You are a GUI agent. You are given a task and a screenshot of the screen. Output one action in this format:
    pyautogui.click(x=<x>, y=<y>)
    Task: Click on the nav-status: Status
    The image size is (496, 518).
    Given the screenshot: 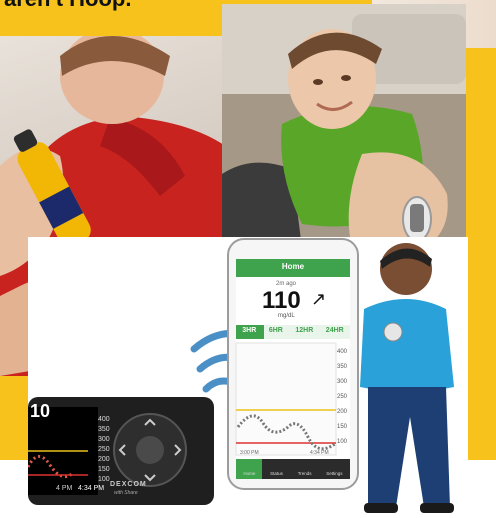 What is the action you would take?
    pyautogui.click(x=276, y=473)
    